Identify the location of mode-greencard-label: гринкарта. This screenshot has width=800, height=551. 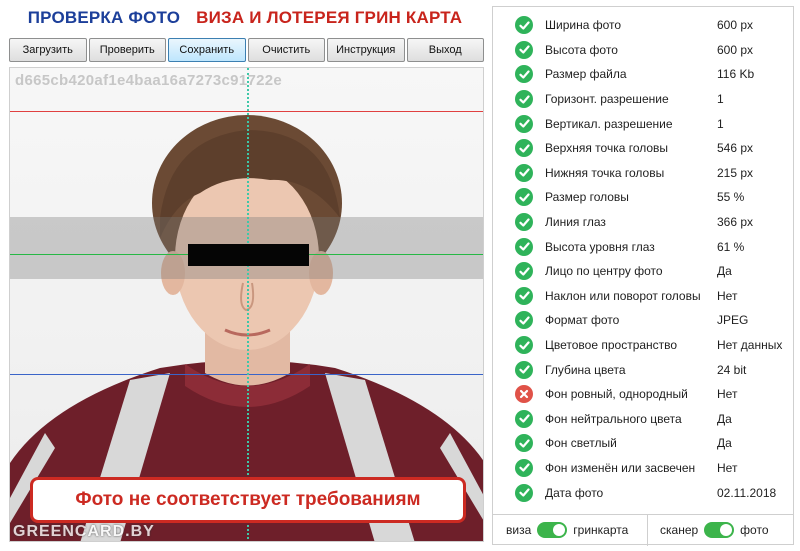
(601, 530).